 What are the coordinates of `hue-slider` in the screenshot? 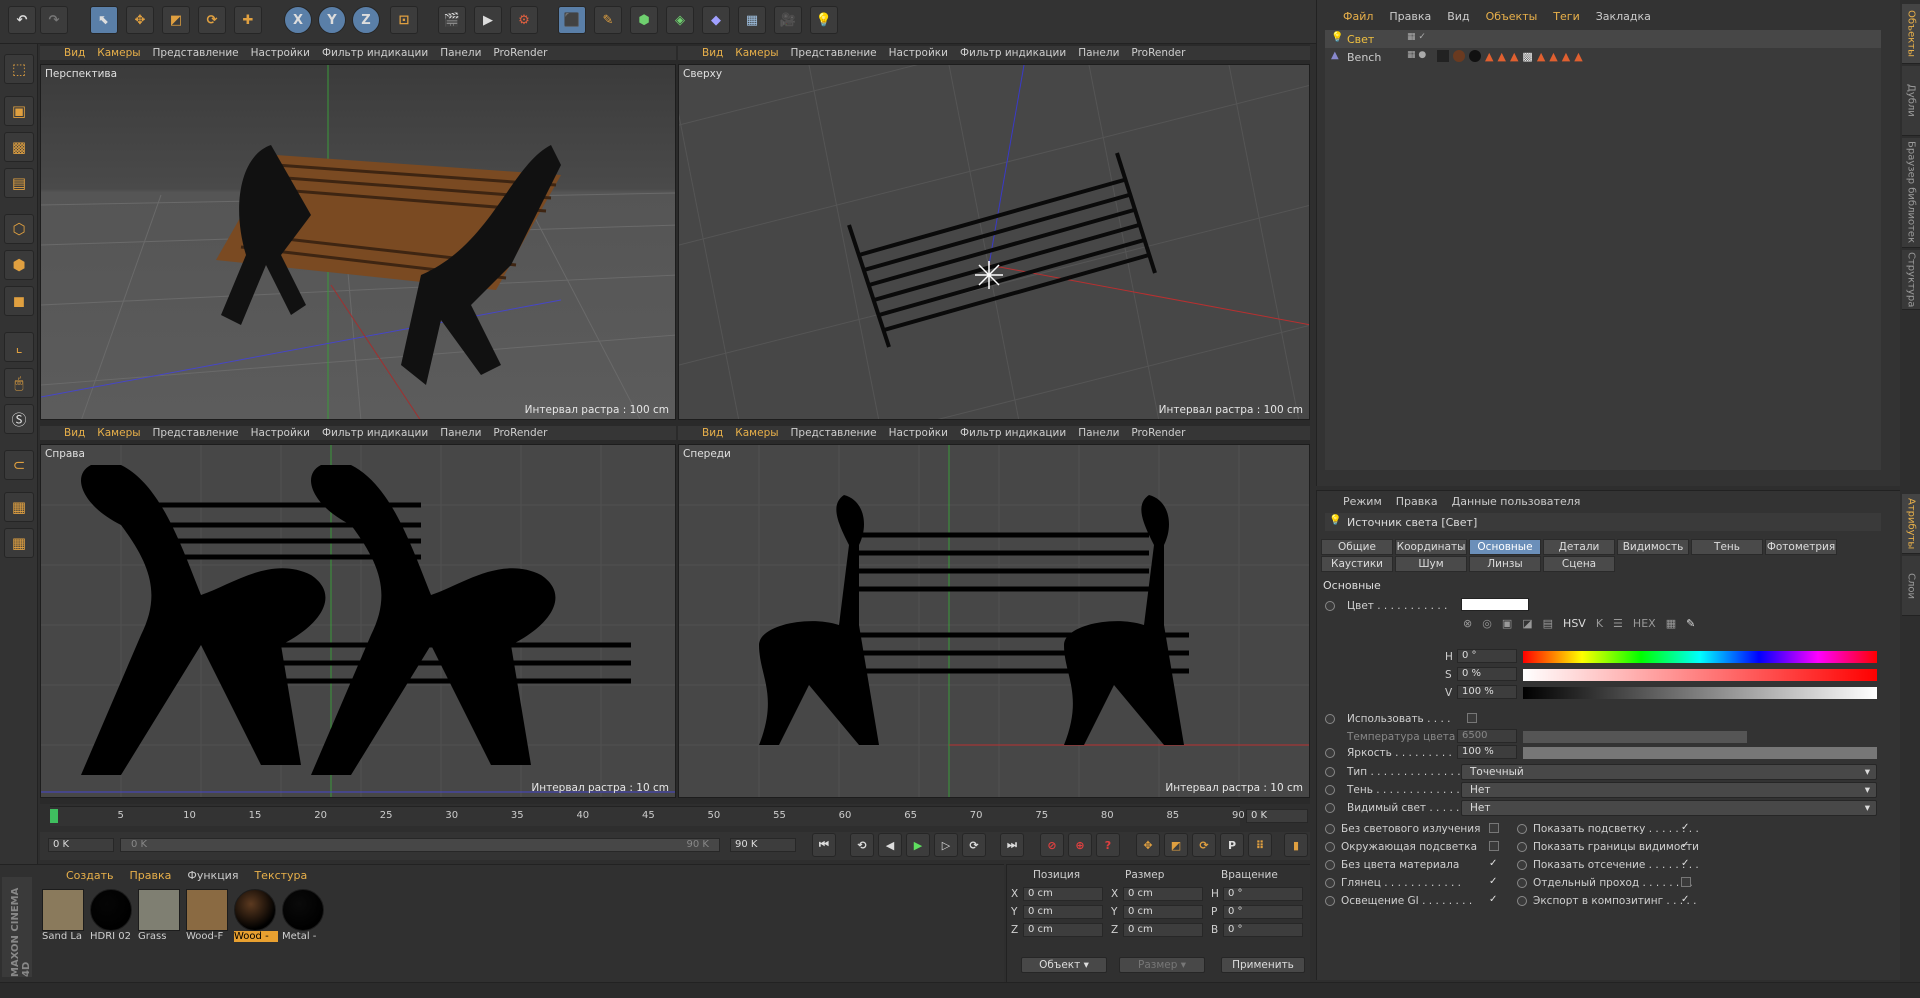 It's located at (1700, 657).